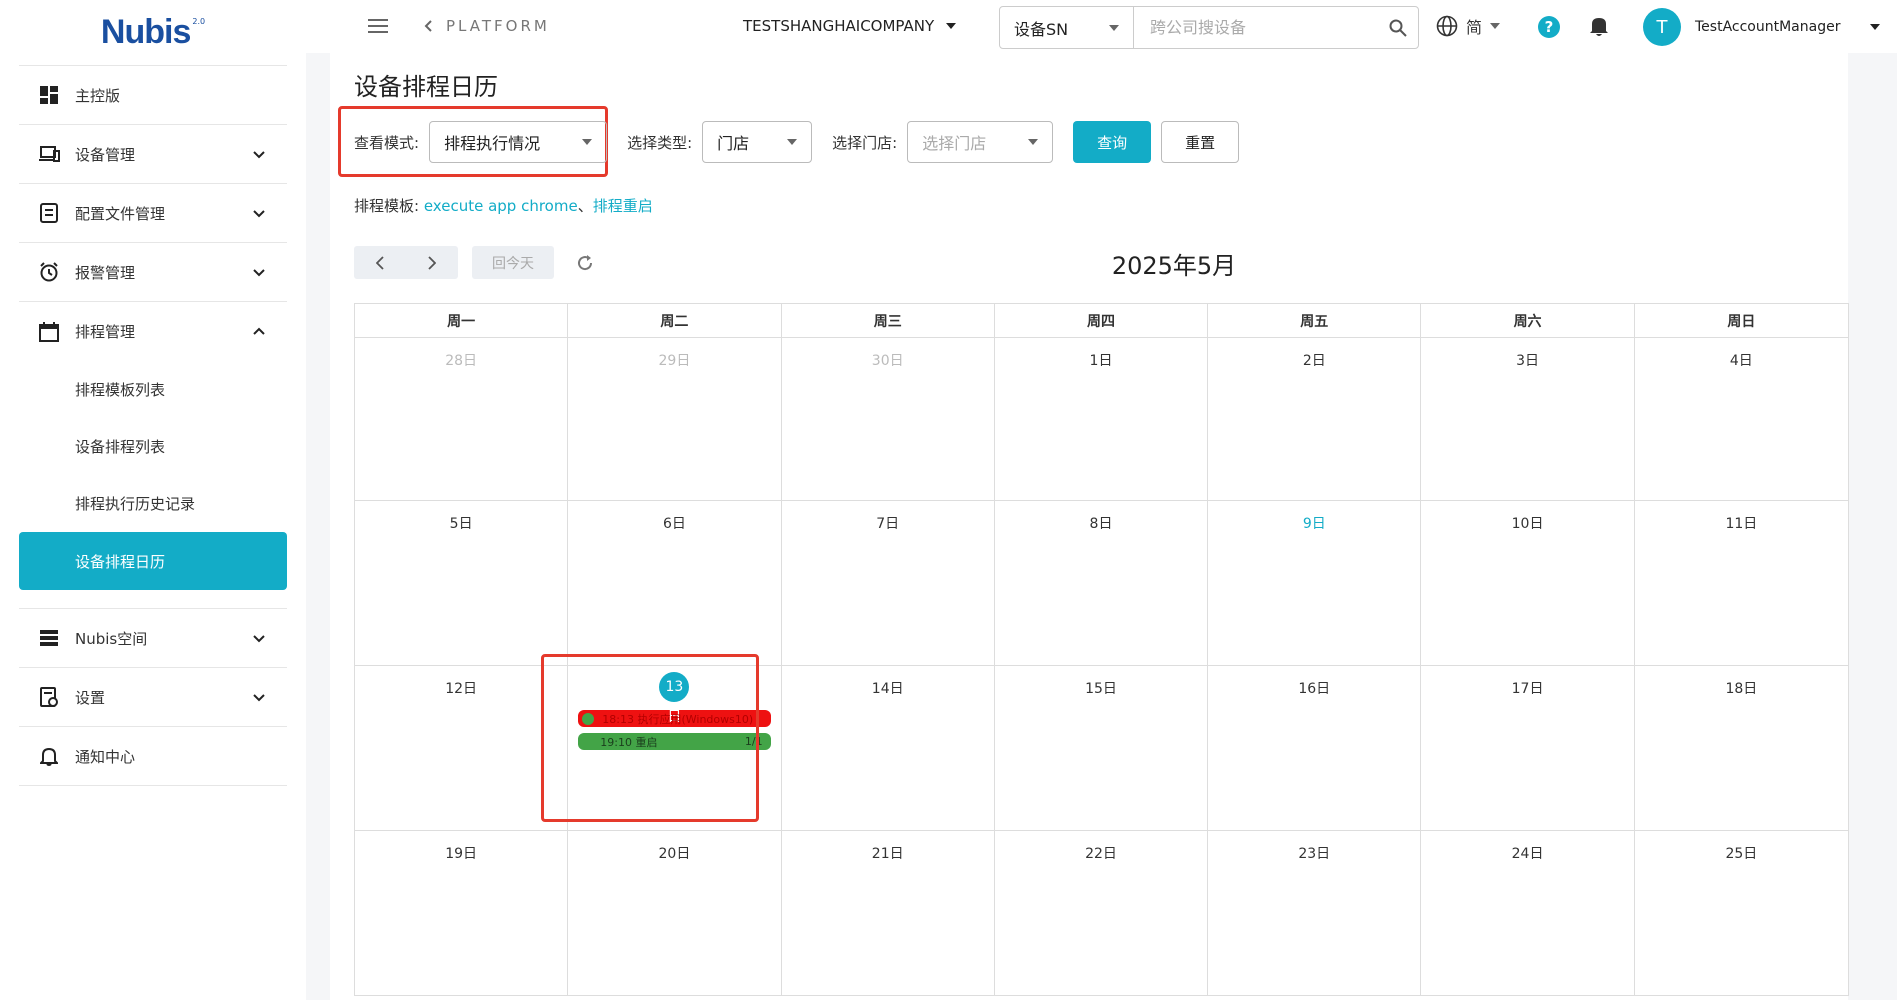 This screenshot has height=1000, width=1897. I want to click on next-month-button, so click(432, 262).